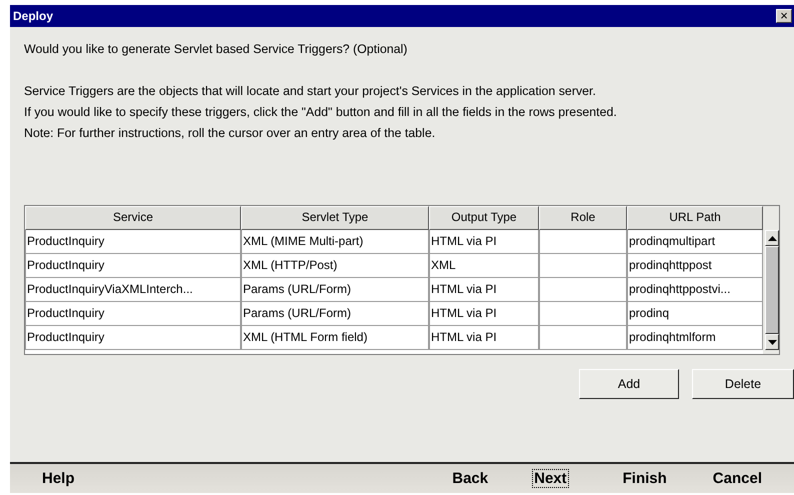 This screenshot has width=794, height=495. Describe the element at coordinates (772, 290) in the screenshot. I see `scrollbar` at that location.